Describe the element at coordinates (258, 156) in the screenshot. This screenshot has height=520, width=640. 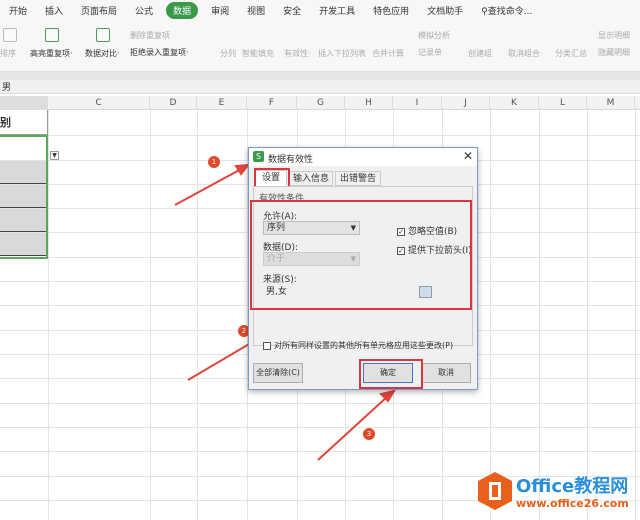
I see `app-logo-icon: S` at that location.